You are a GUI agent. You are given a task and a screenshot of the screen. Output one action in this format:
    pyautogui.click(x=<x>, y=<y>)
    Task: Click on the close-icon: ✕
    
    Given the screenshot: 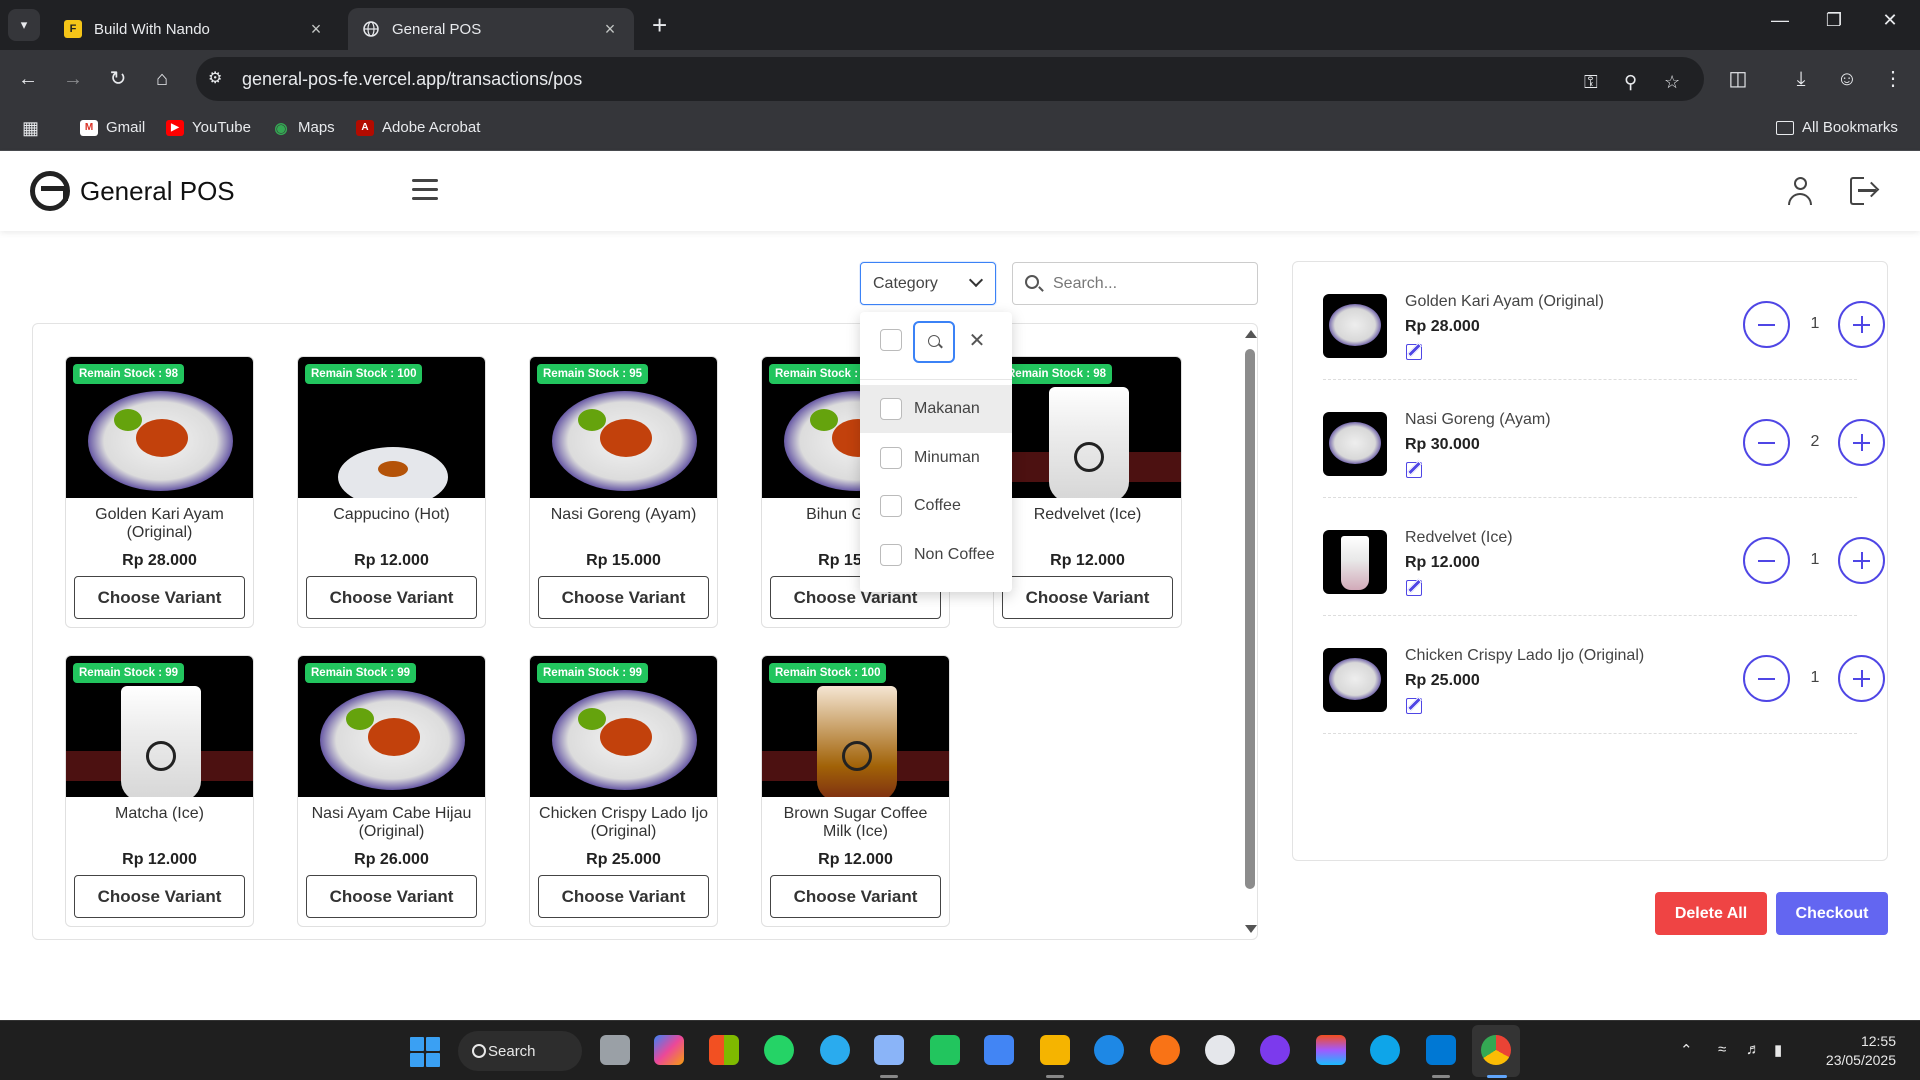 What is the action you would take?
    pyautogui.click(x=977, y=341)
    